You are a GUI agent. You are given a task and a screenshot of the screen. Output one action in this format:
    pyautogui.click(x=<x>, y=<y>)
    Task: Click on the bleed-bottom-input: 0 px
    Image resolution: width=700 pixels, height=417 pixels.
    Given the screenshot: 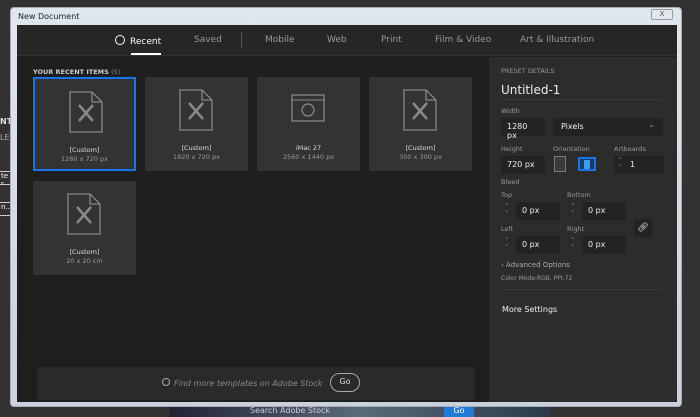 What is the action you would take?
    pyautogui.click(x=604, y=211)
    